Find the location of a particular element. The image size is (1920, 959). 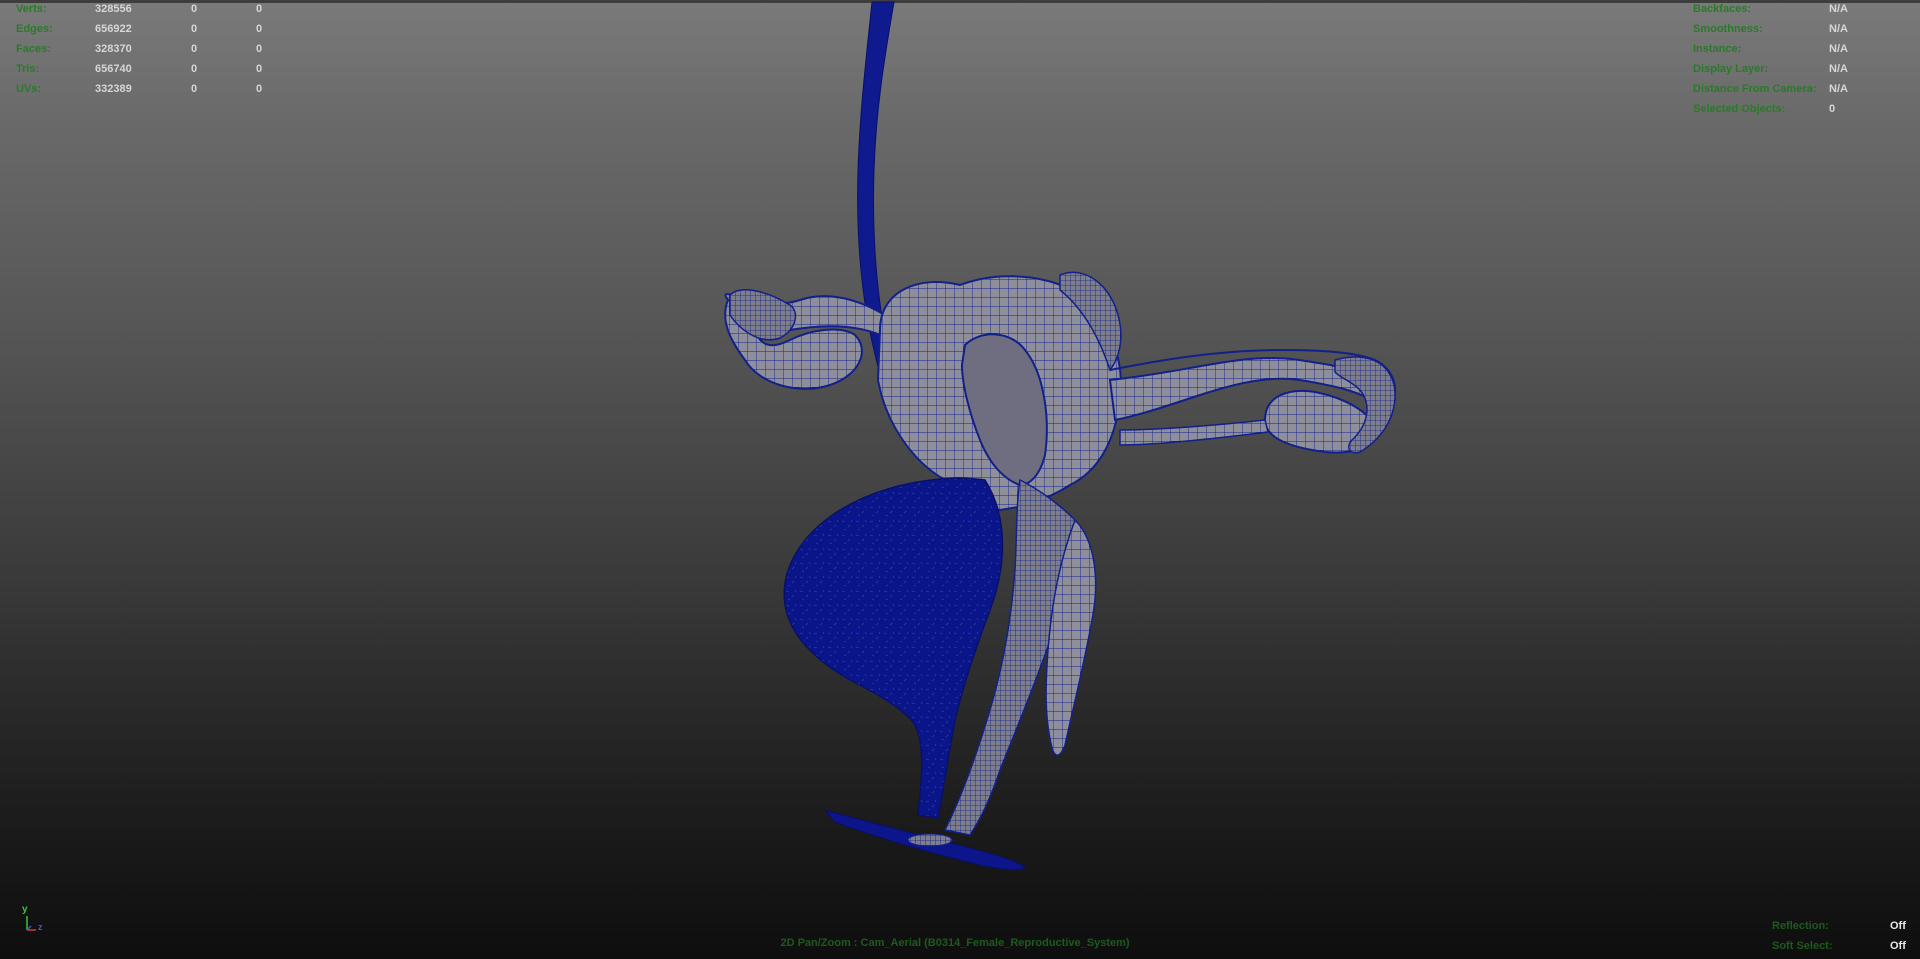

detail-label: Instance: is located at coordinates (1717, 49).